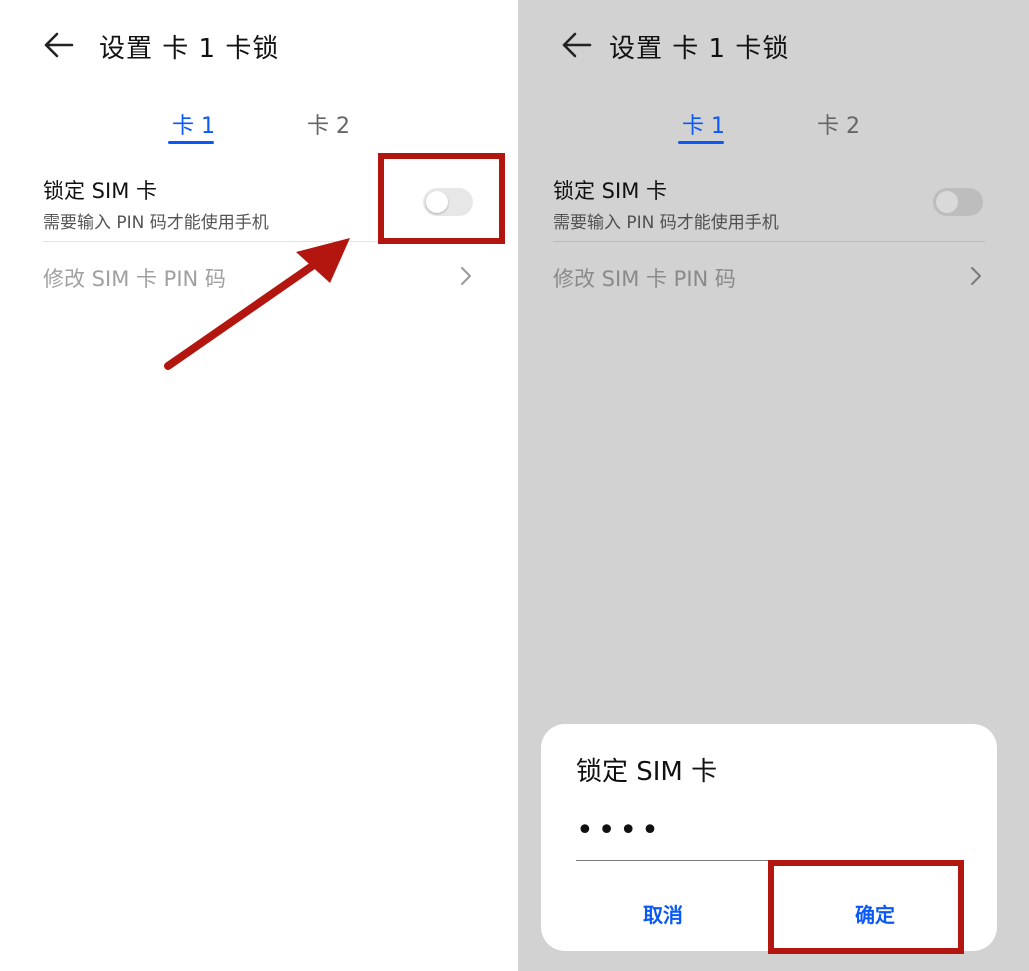 This screenshot has height=971, width=1029. I want to click on dialog-title: 锁定 SIM 卡, so click(647, 772).